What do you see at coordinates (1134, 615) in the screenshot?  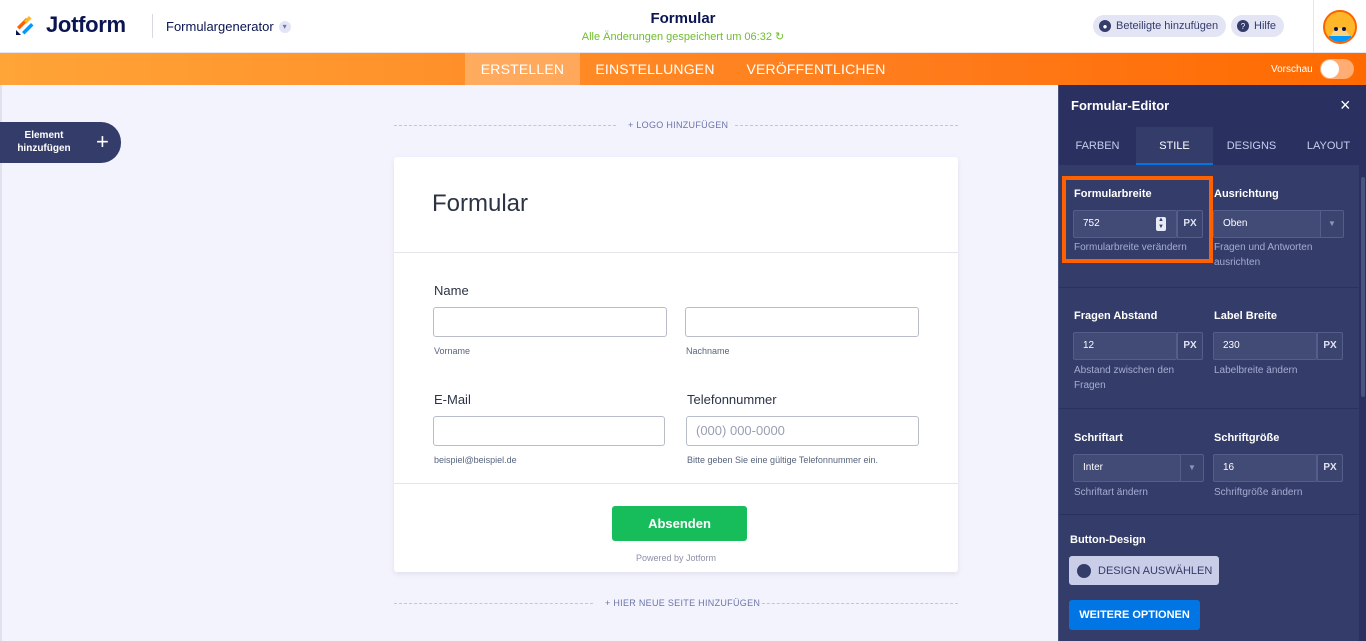 I see `more-options-button: WEITERE OPTIONEN` at bounding box center [1134, 615].